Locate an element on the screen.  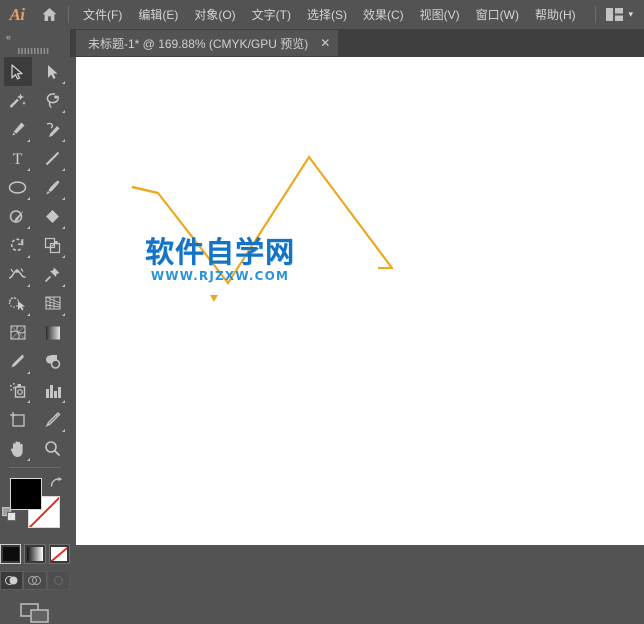
symbol-sprayer-icon is located at coordinates (17, 390).